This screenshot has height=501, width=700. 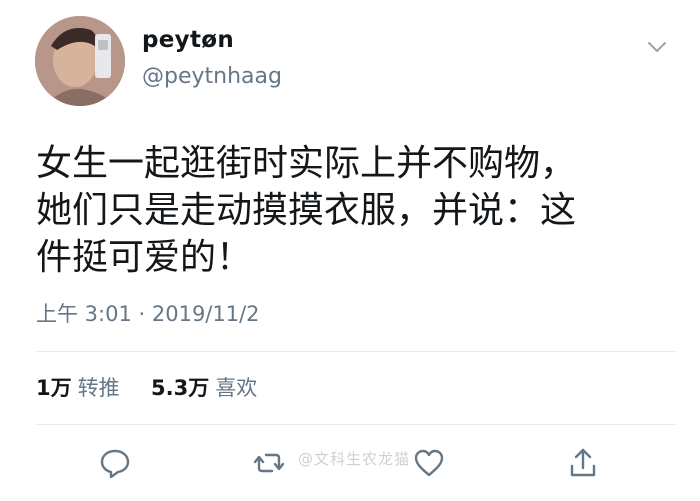 What do you see at coordinates (657, 47) in the screenshot?
I see `chevron-down-icon` at bounding box center [657, 47].